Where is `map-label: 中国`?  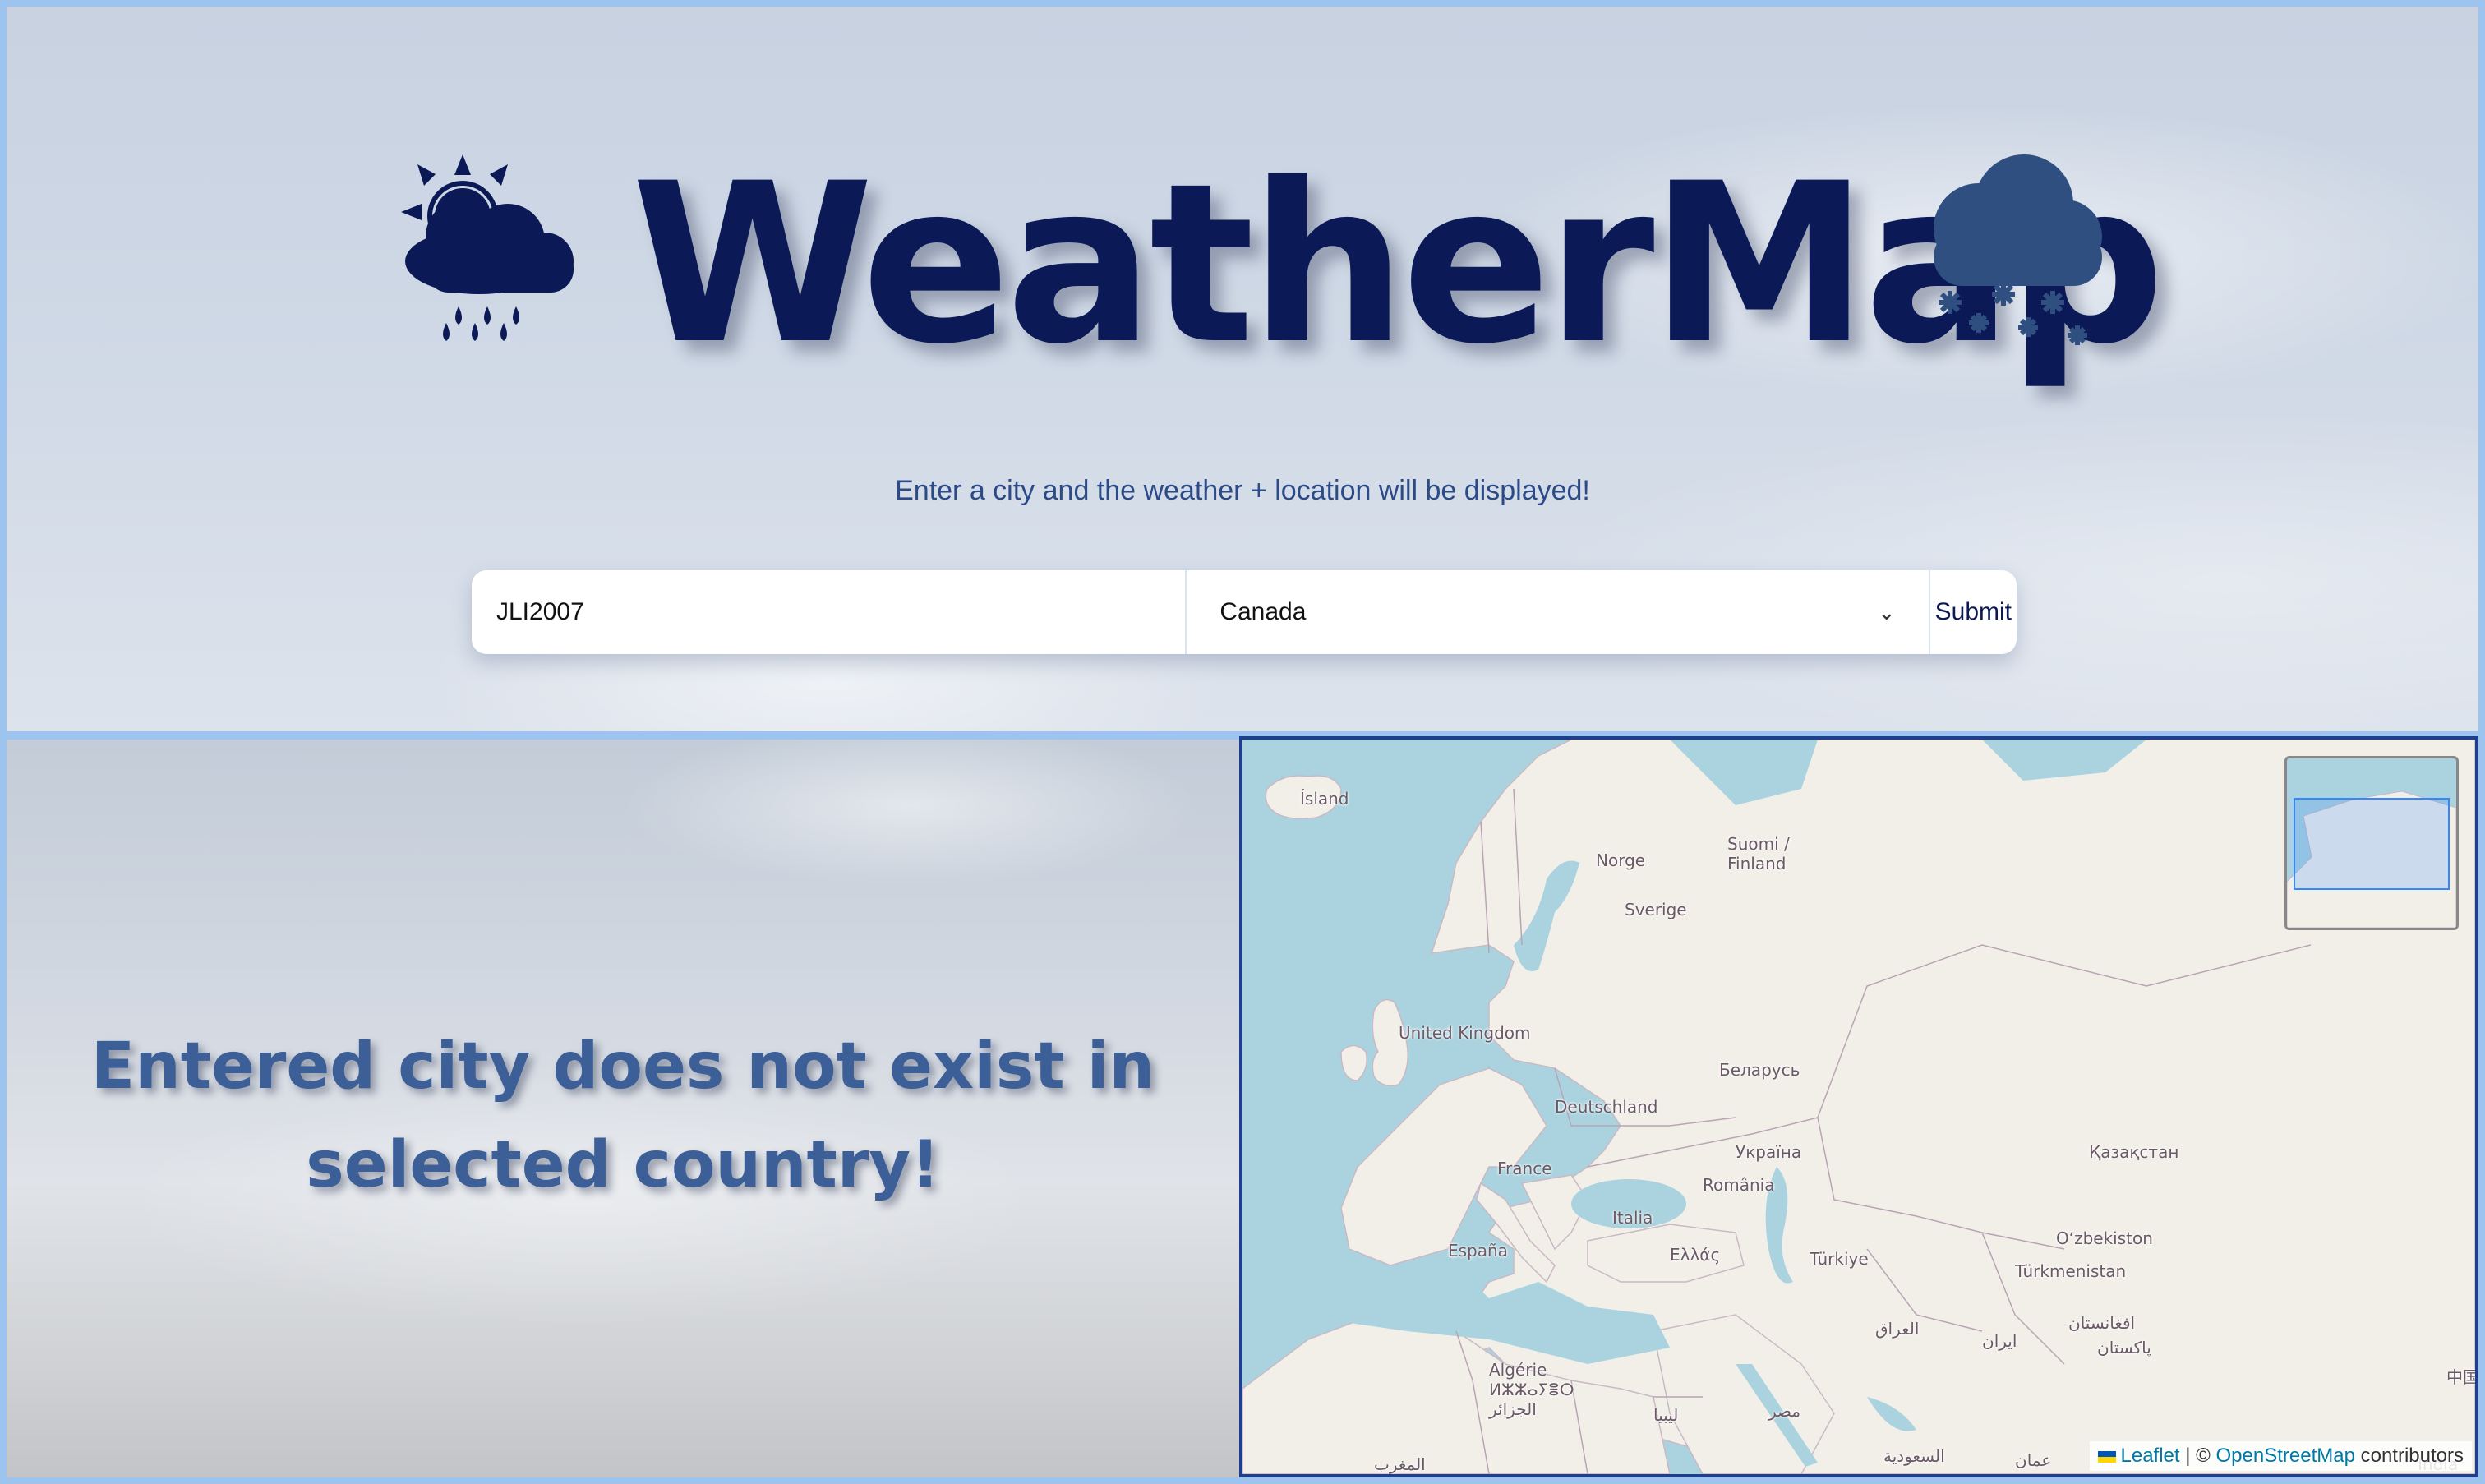
map-label: 中国 is located at coordinates (2462, 1377).